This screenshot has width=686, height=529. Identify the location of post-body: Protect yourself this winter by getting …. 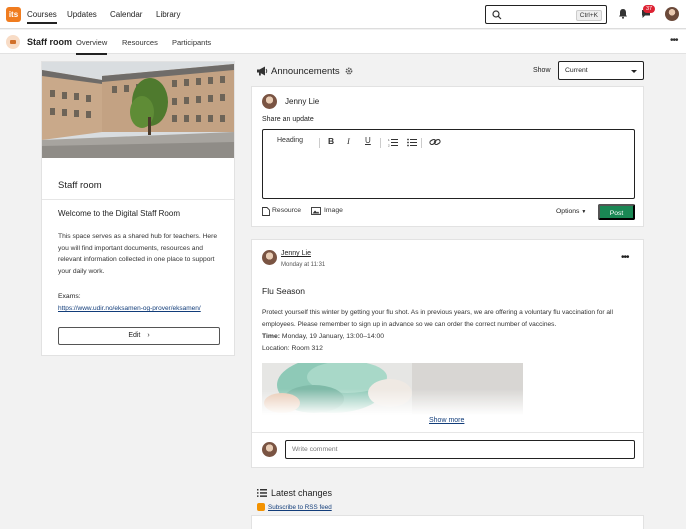
(437, 318).